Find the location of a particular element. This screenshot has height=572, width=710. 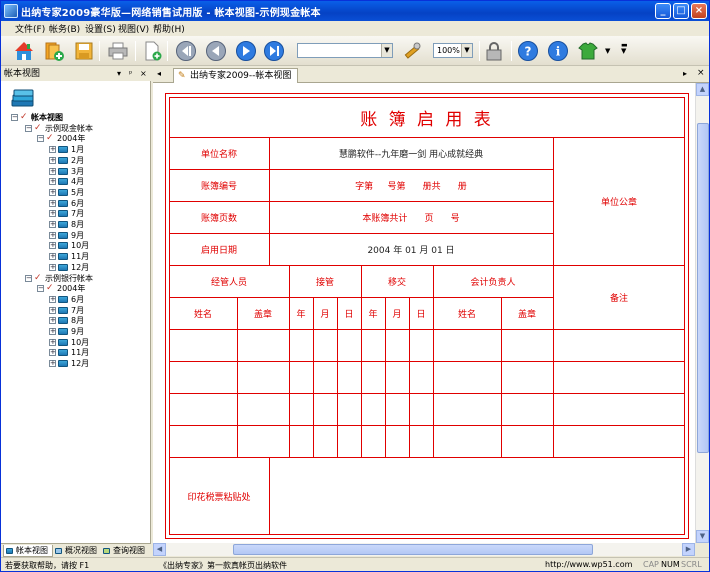

unit-name-value: 慧鹏软件--九年磨一剑 用心成就经典 is located at coordinates (411, 153).